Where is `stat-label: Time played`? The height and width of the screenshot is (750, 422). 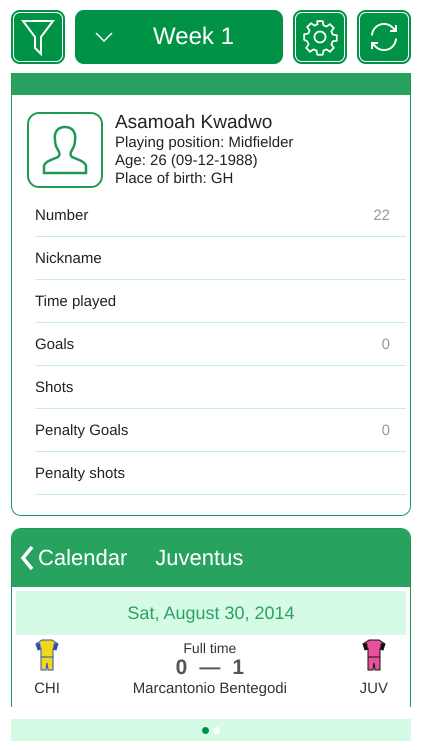
stat-label: Time played is located at coordinates (75, 301).